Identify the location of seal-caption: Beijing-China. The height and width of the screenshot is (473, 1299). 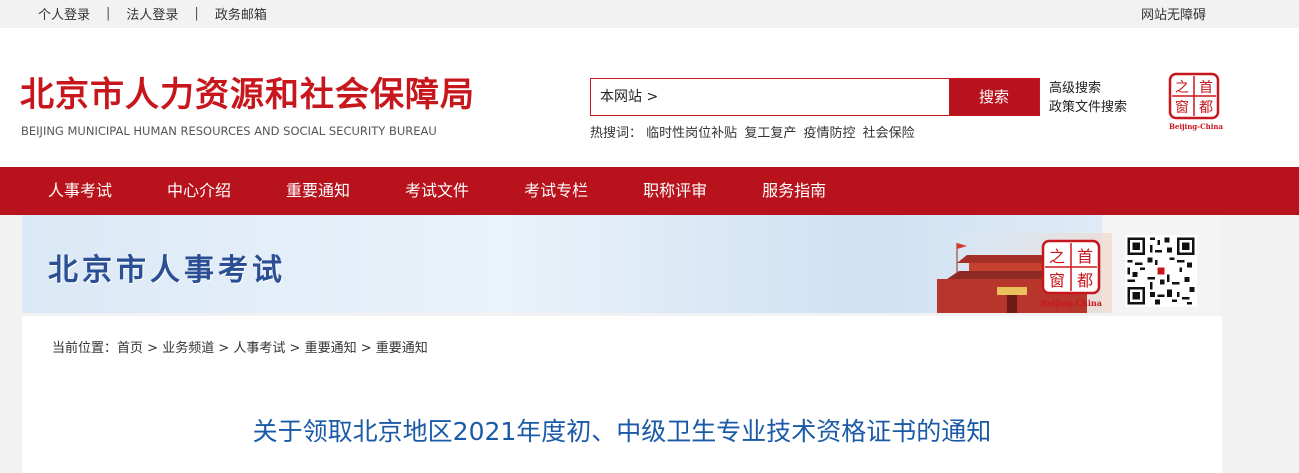
(1071, 303).